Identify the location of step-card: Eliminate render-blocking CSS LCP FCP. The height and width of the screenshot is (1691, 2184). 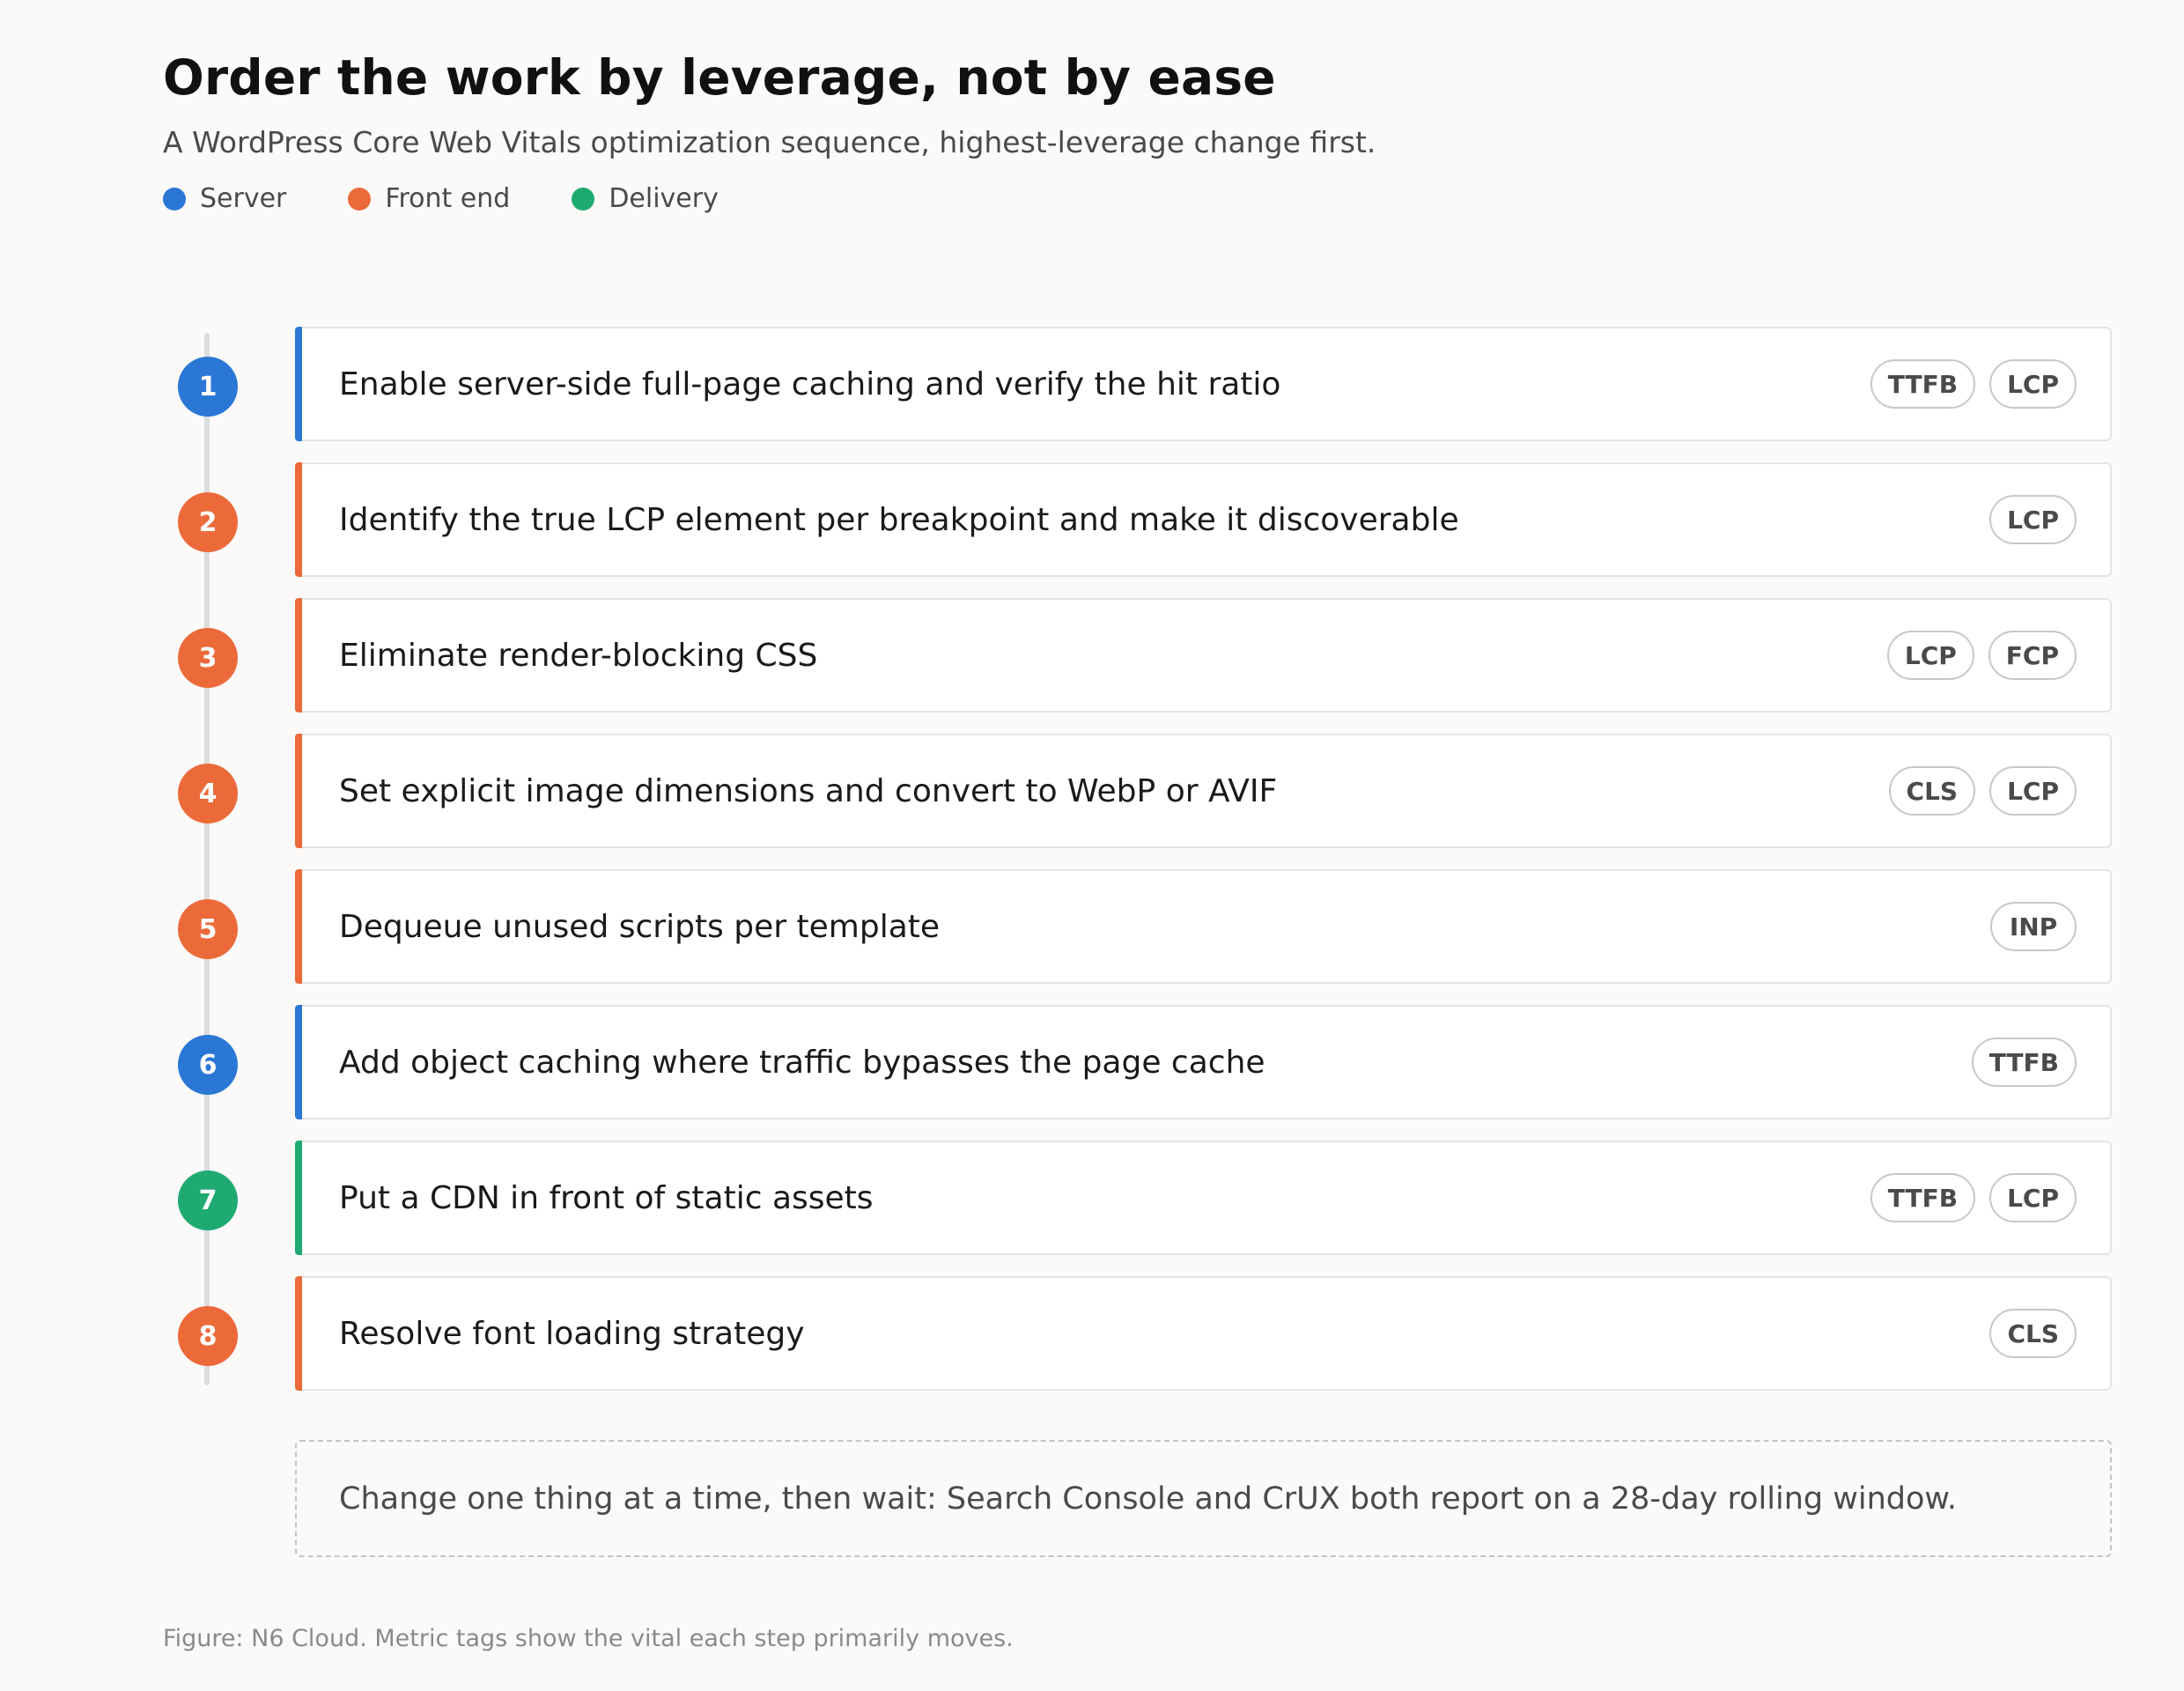
(1203, 655).